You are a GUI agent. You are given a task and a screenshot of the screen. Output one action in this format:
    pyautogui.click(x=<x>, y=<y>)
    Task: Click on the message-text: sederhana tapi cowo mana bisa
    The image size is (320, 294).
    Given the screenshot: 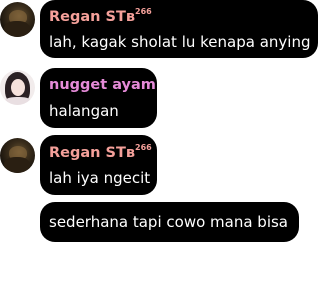 What is the action you would take?
    pyautogui.click(x=168, y=222)
    